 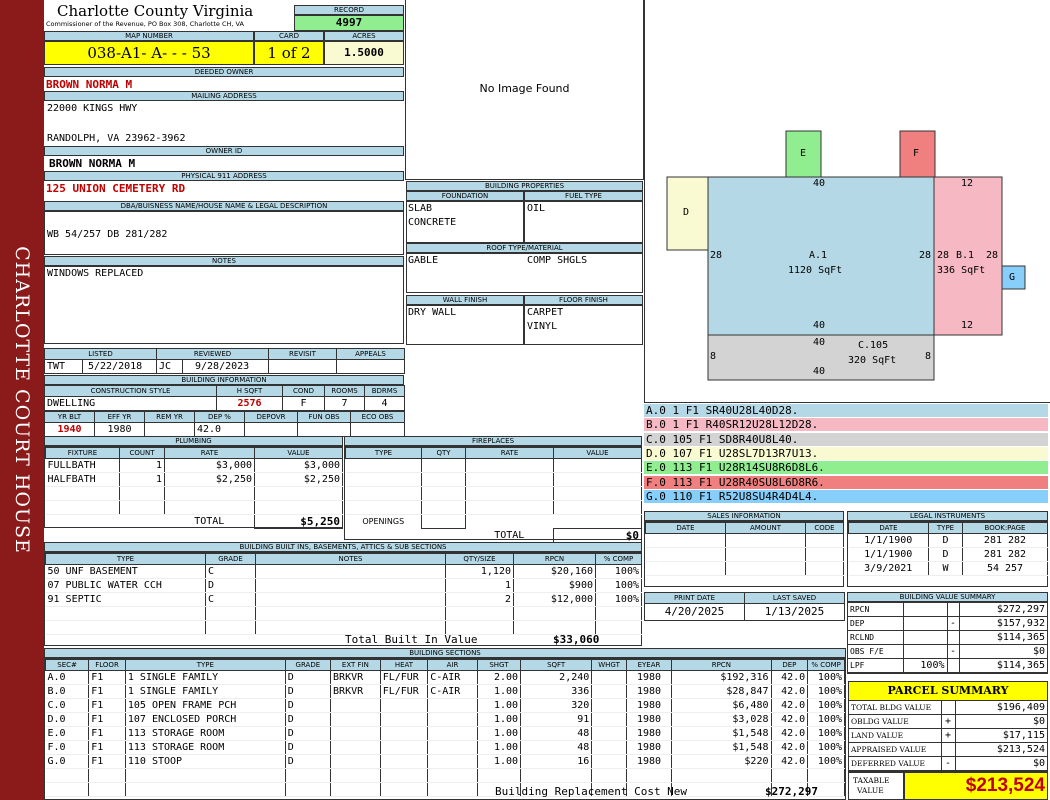 I want to click on summary-sign: +, so click(x=948, y=721).